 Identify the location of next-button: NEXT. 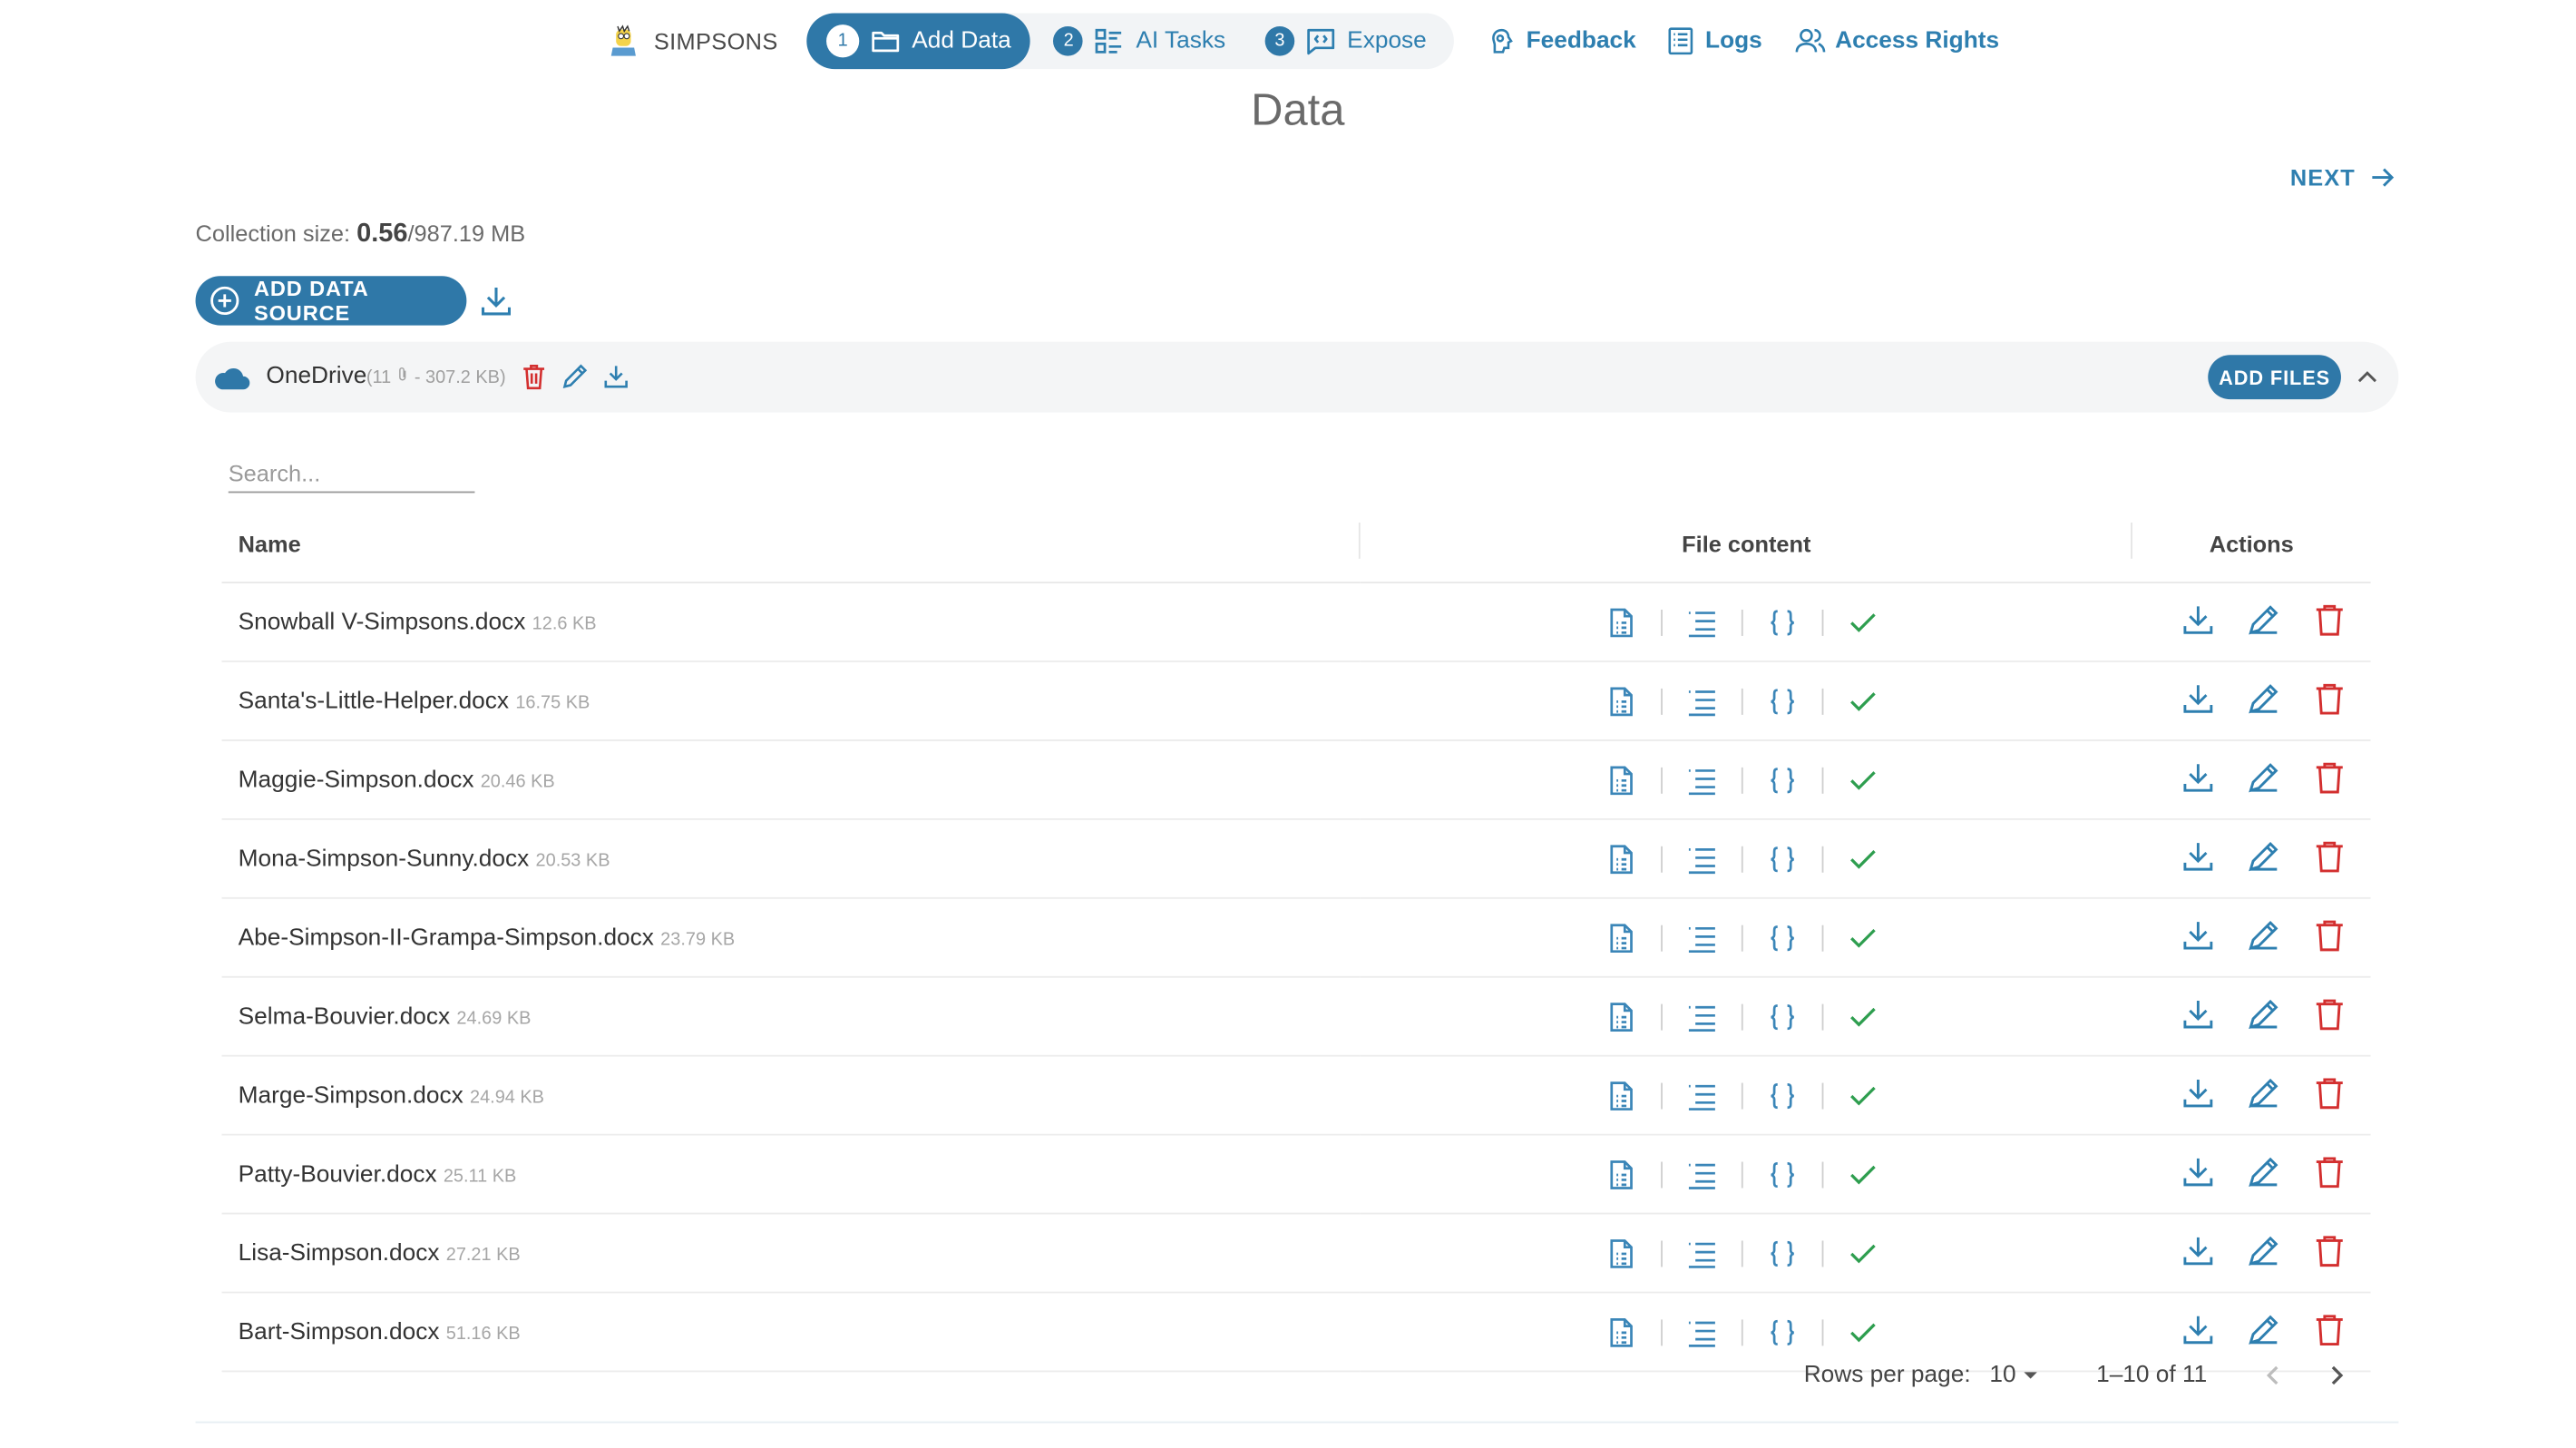
(2342, 177).